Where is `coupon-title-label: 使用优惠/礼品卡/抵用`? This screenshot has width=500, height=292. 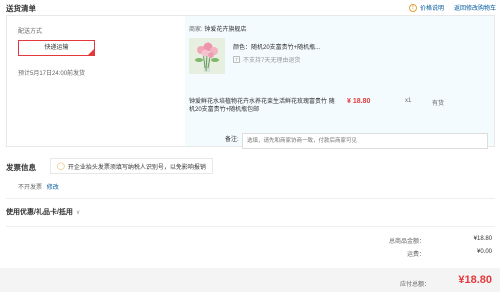
coupon-title-label: 使用优惠/礼品卡/抵用 is located at coordinates (39, 212).